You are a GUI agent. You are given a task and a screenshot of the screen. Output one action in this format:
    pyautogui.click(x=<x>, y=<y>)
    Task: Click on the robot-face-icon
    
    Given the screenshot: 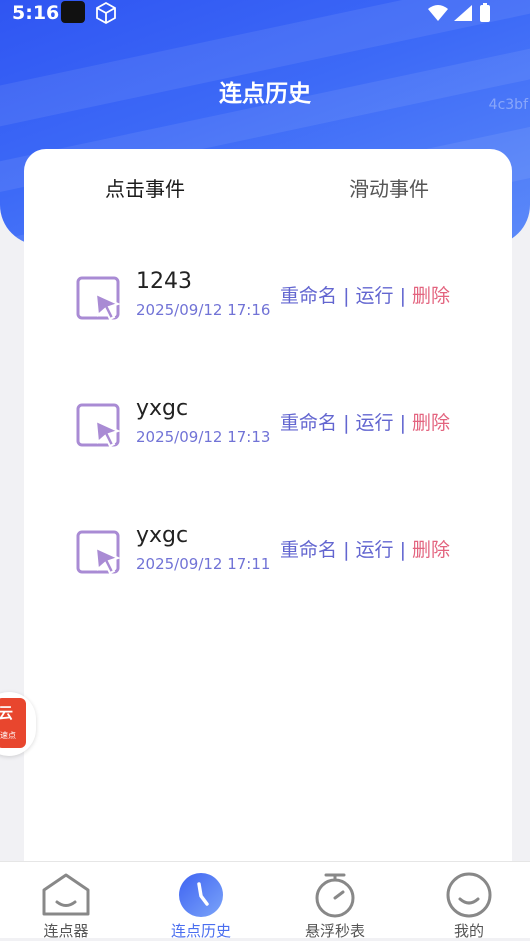 What is the action you would take?
    pyautogui.click(x=66, y=894)
    